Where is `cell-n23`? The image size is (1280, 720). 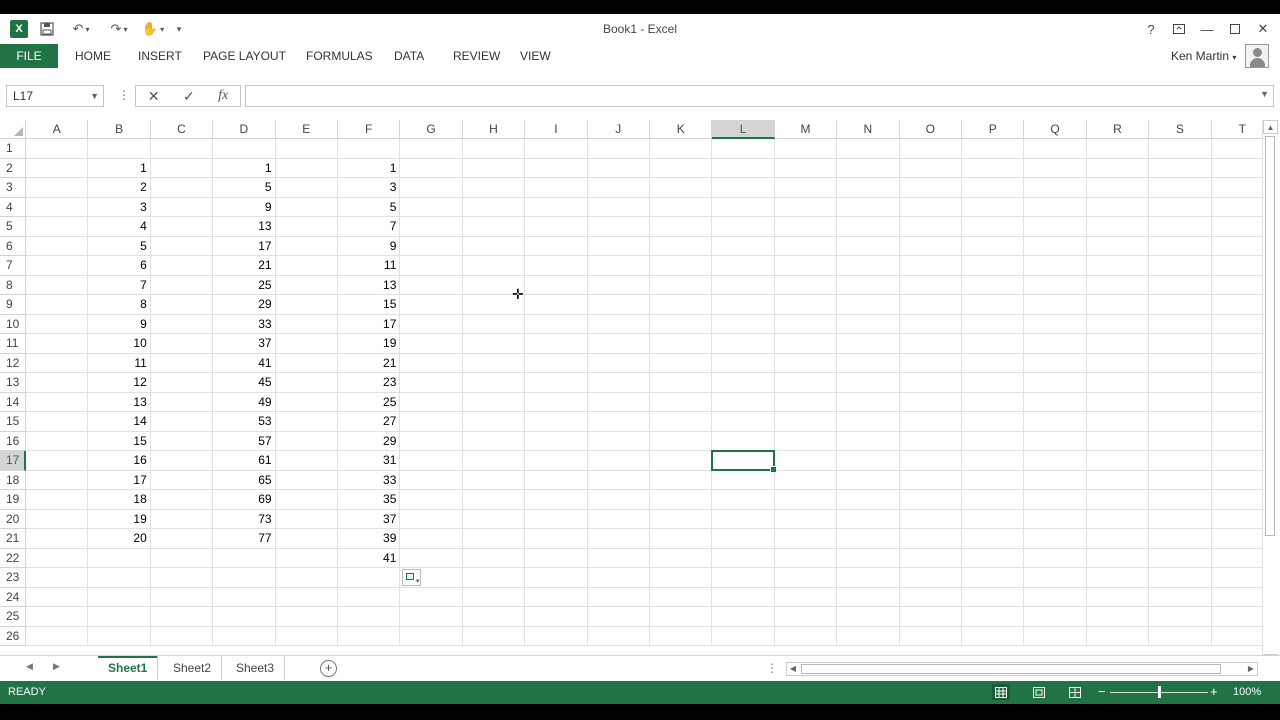 cell-n23 is located at coordinates (868, 578).